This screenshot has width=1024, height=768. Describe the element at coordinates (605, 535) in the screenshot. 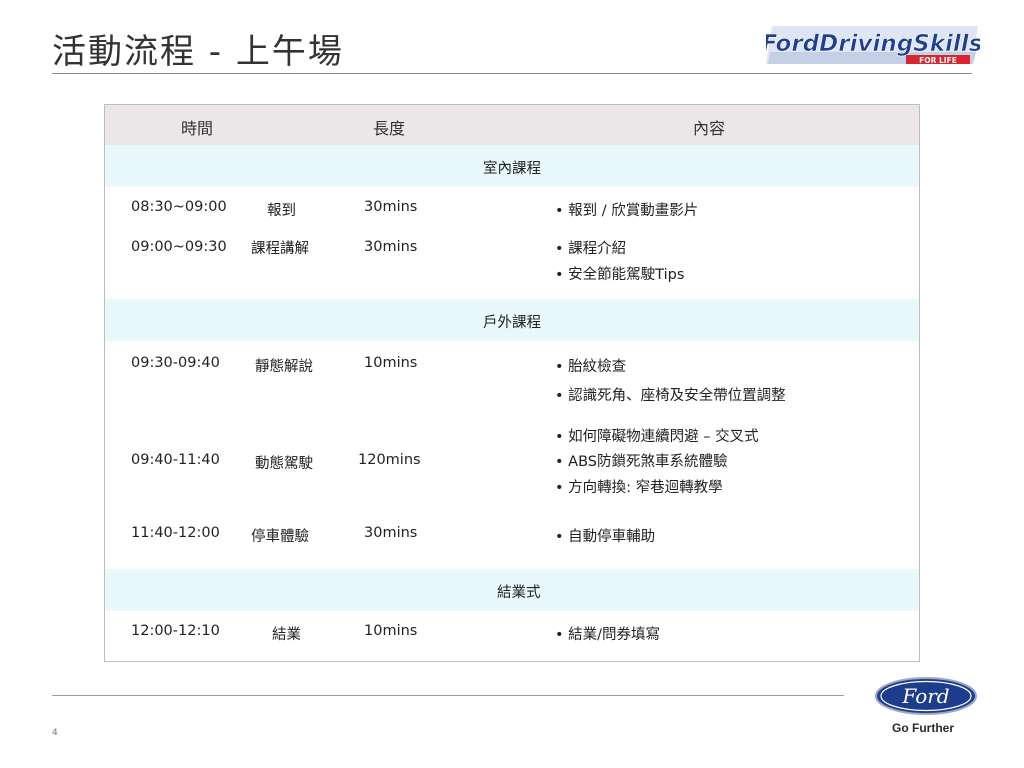

I see `row-content-item: 自動停車輔助` at that location.